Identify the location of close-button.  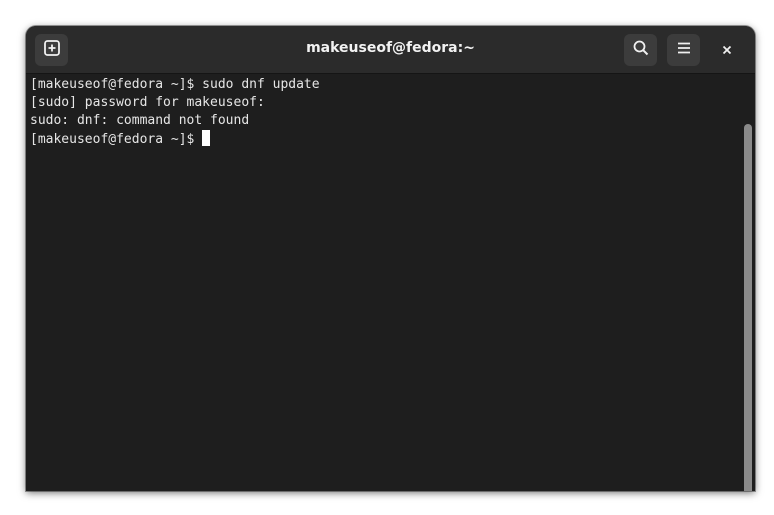
(727, 50).